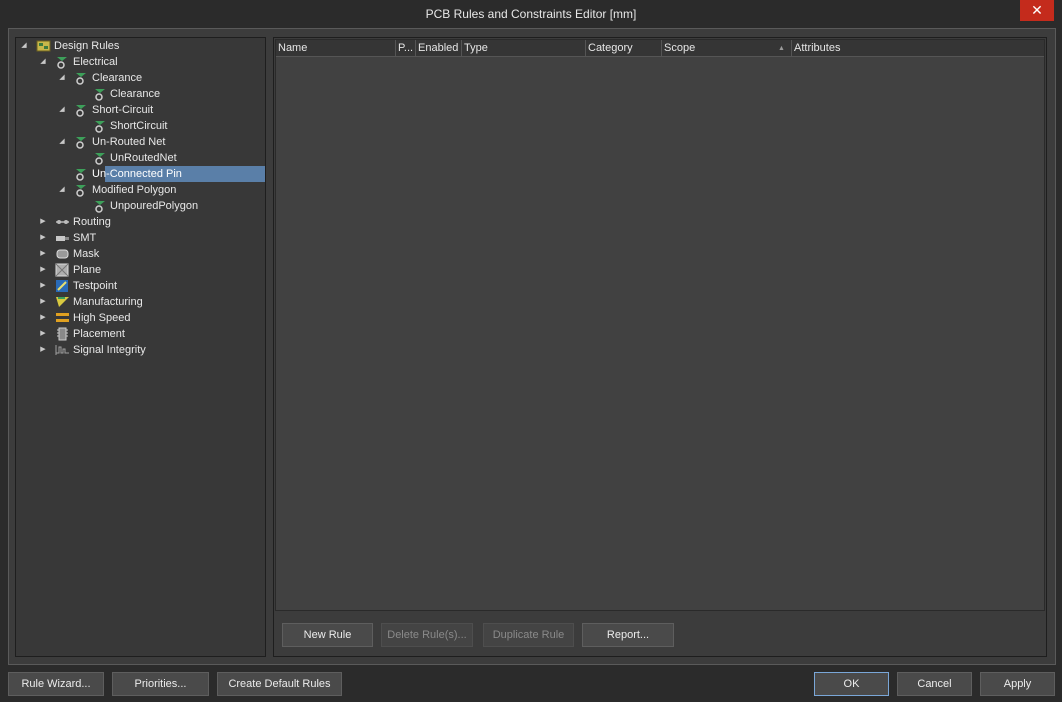 Image resolution: width=1062 pixels, height=702 pixels. What do you see at coordinates (934, 684) in the screenshot?
I see `cancel-button: Cancel` at bounding box center [934, 684].